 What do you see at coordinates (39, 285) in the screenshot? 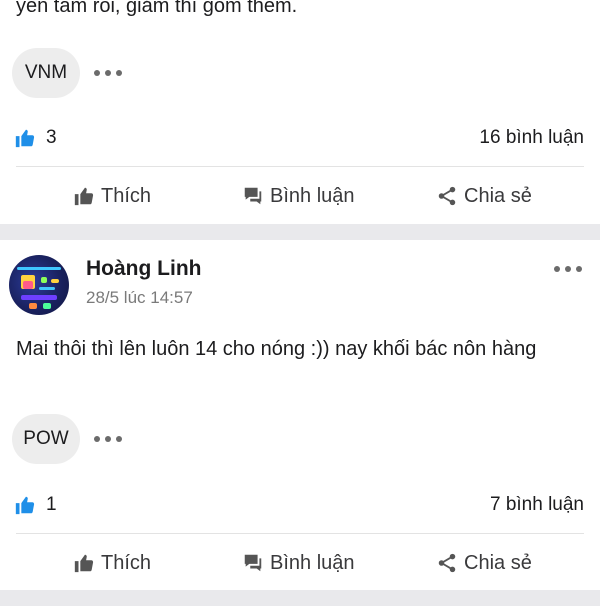
I see `avatar` at bounding box center [39, 285].